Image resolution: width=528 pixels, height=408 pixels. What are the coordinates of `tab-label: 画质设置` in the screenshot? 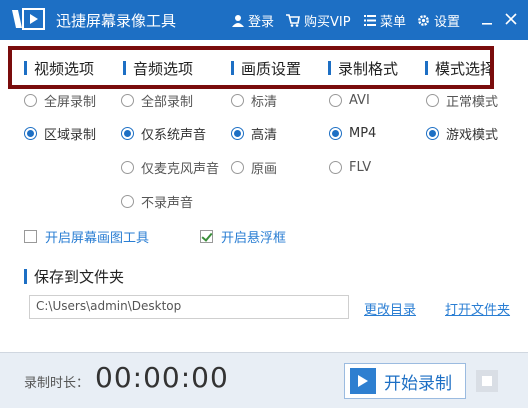 It's located at (271, 68).